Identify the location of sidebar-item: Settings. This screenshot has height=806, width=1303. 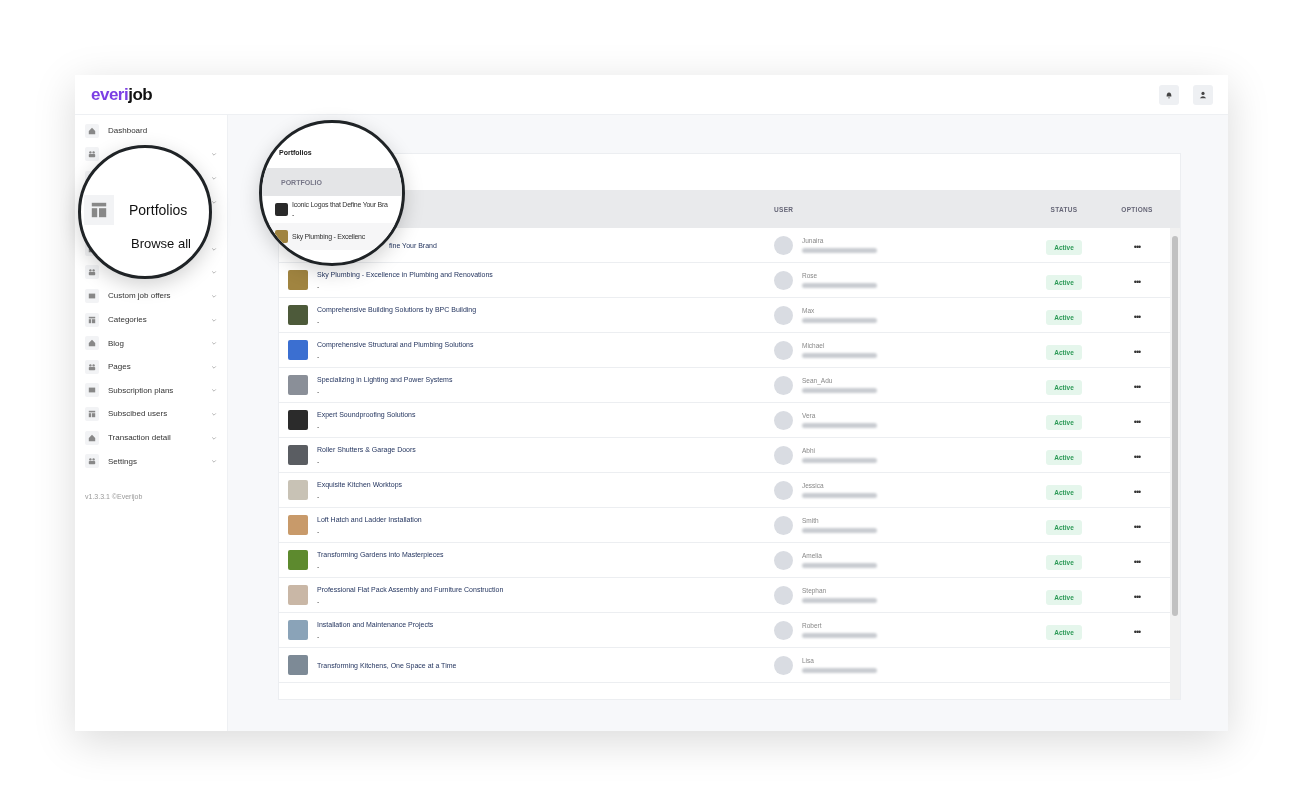
(151, 461).